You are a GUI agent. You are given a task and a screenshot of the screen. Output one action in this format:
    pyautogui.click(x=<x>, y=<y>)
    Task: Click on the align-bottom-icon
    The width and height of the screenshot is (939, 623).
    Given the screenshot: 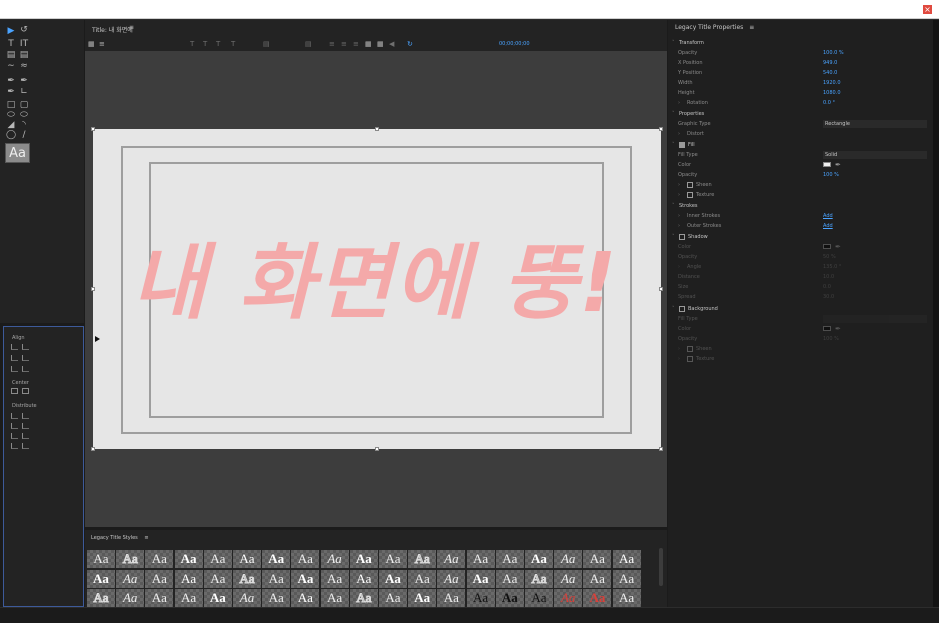 What is the action you would take?
    pyautogui.click(x=25, y=369)
    